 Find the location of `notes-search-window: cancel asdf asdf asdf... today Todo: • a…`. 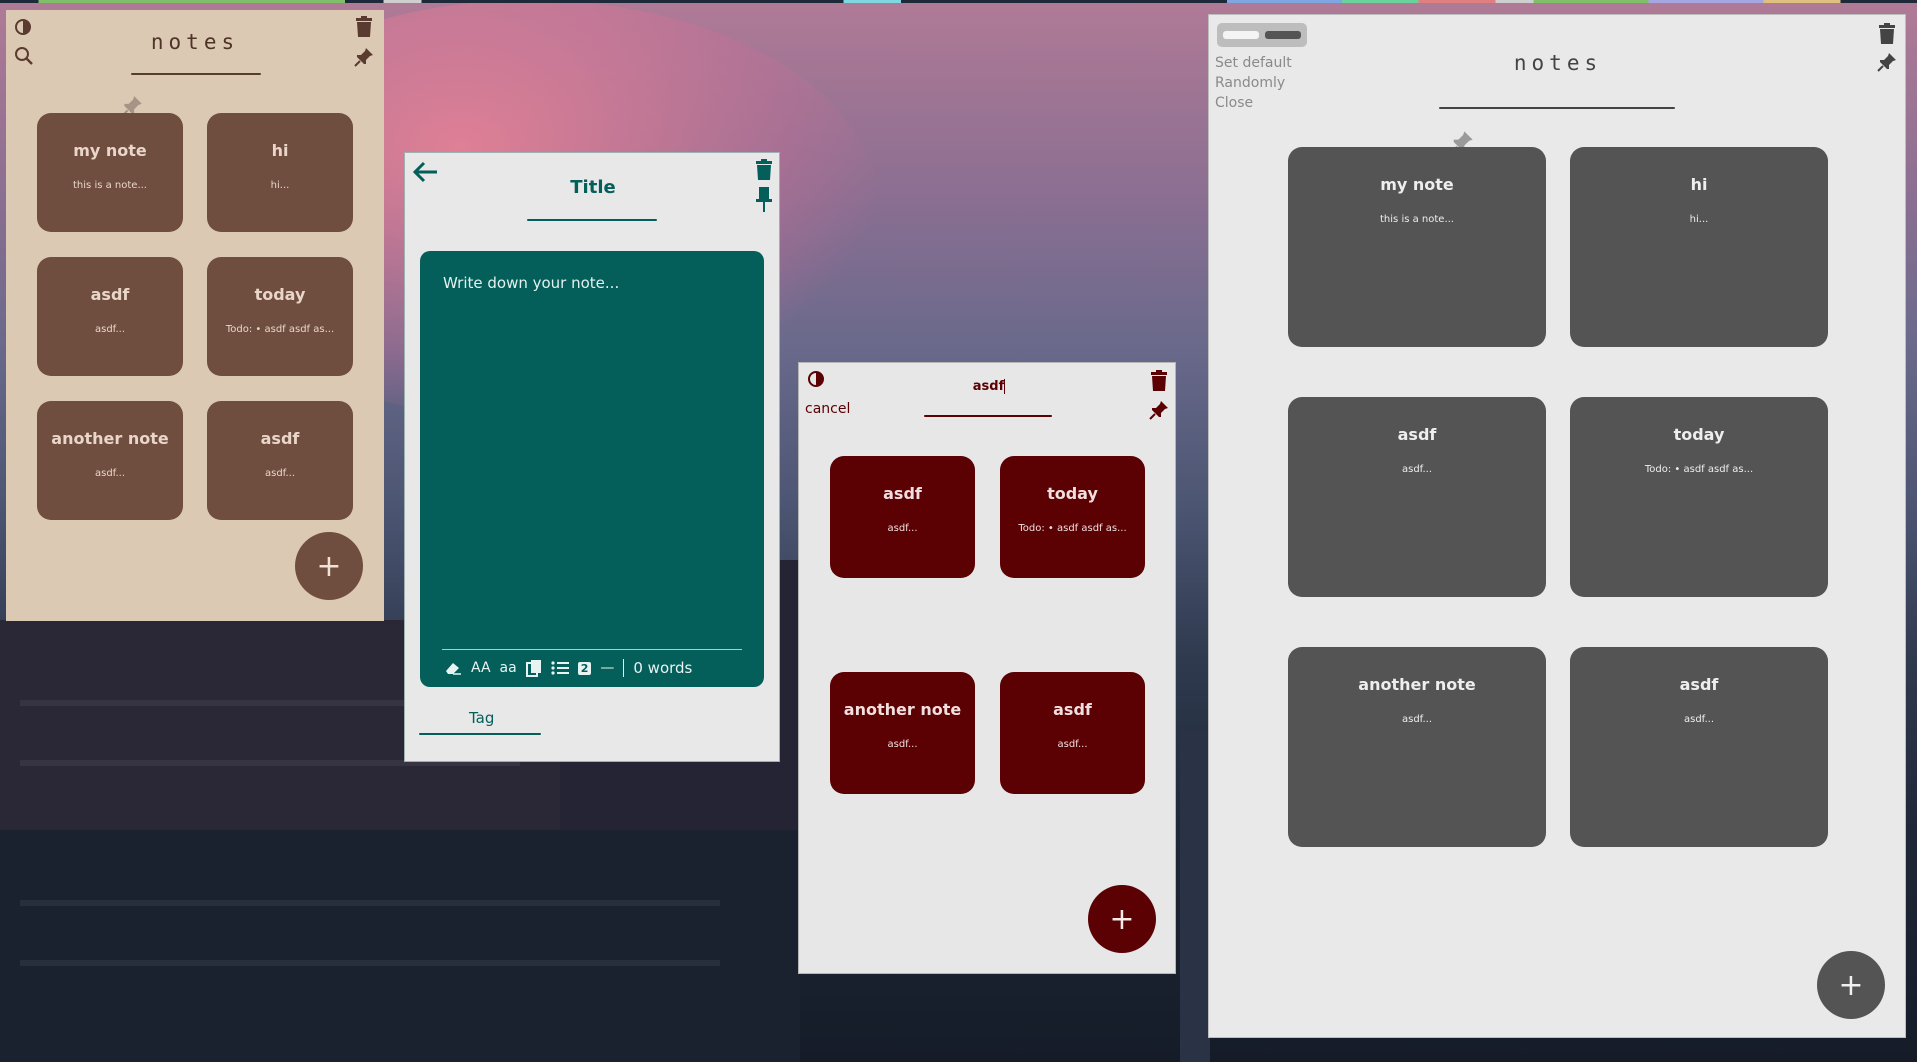

notes-search-window: cancel asdf asdf asdf... today Todo: • a… is located at coordinates (987, 668).